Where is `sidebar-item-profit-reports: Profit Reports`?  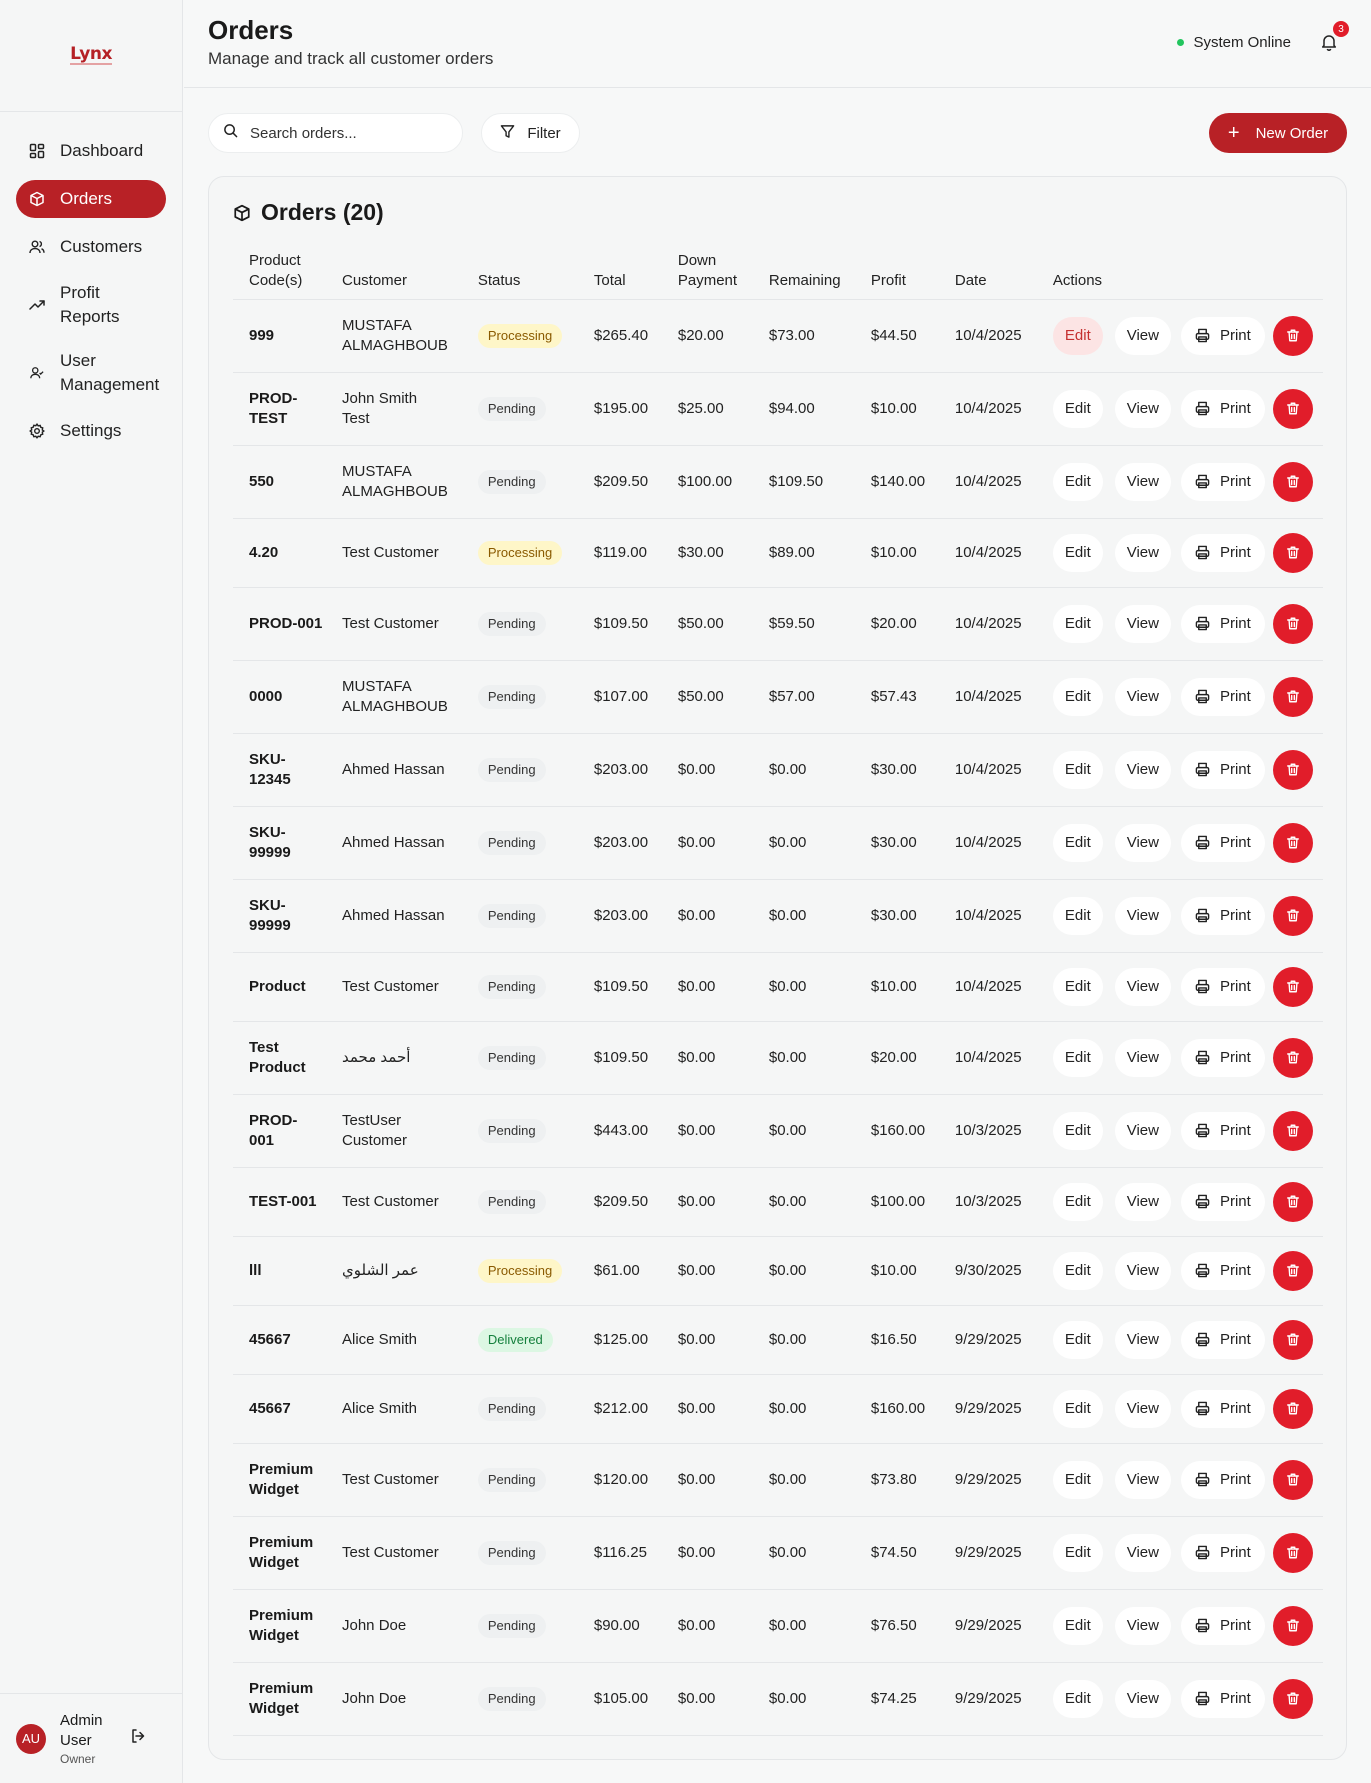 sidebar-item-profit-reports: Profit Reports is located at coordinates (91, 305).